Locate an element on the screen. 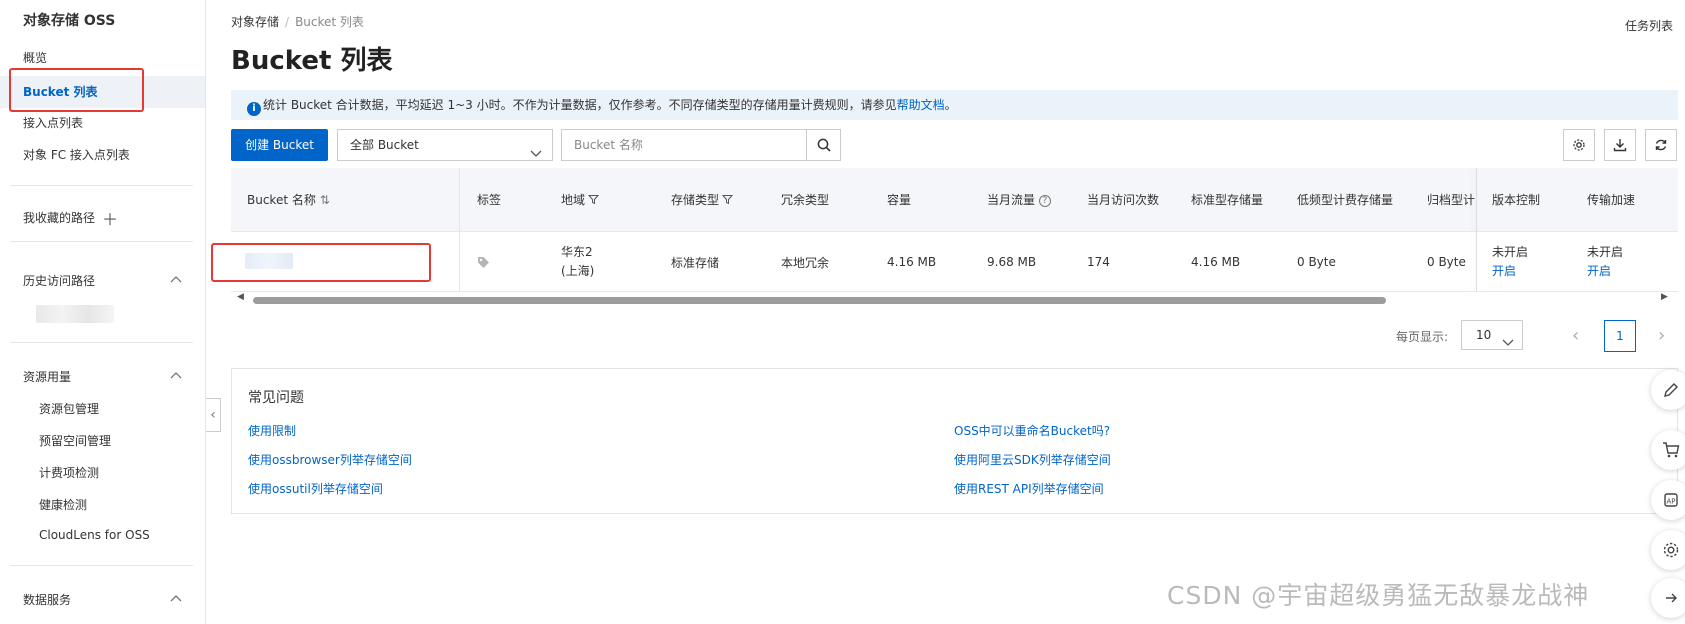 The image size is (1685, 624). sidebar-item-fc-access-points: 对象 FC 接入点列表 is located at coordinates (76, 154).